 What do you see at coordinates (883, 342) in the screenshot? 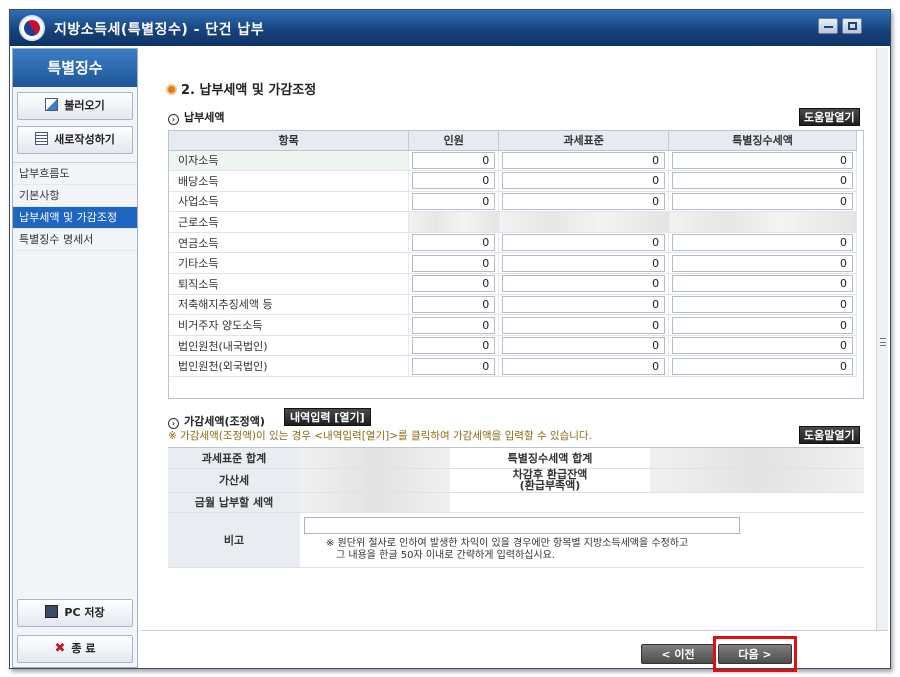
I see `scroll-grip-icon` at bounding box center [883, 342].